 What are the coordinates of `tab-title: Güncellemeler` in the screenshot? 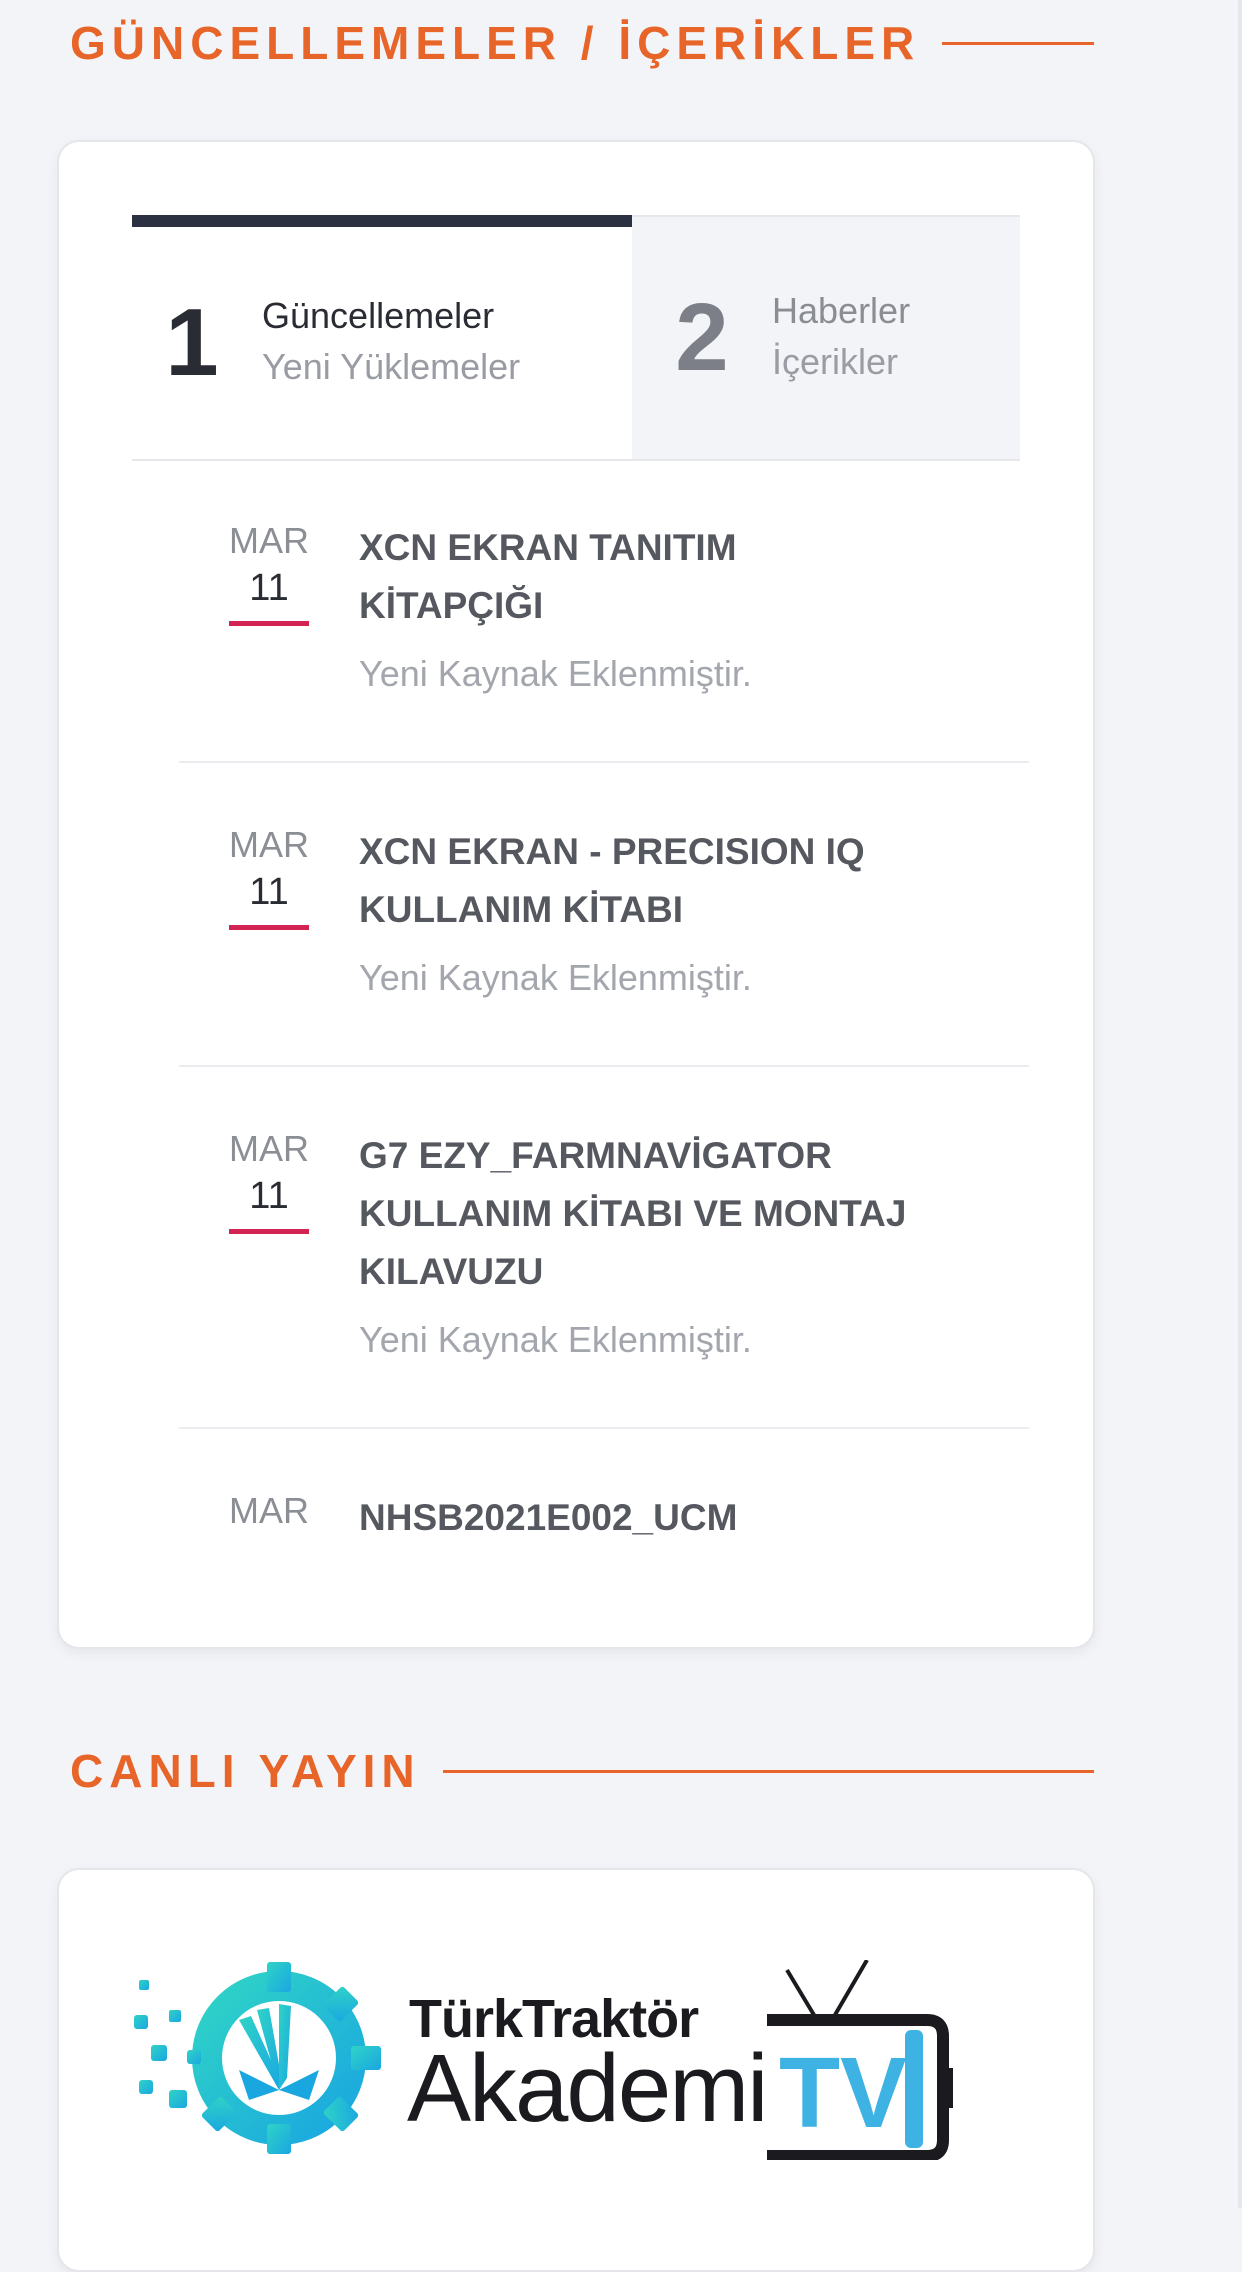 It's located at (378, 315).